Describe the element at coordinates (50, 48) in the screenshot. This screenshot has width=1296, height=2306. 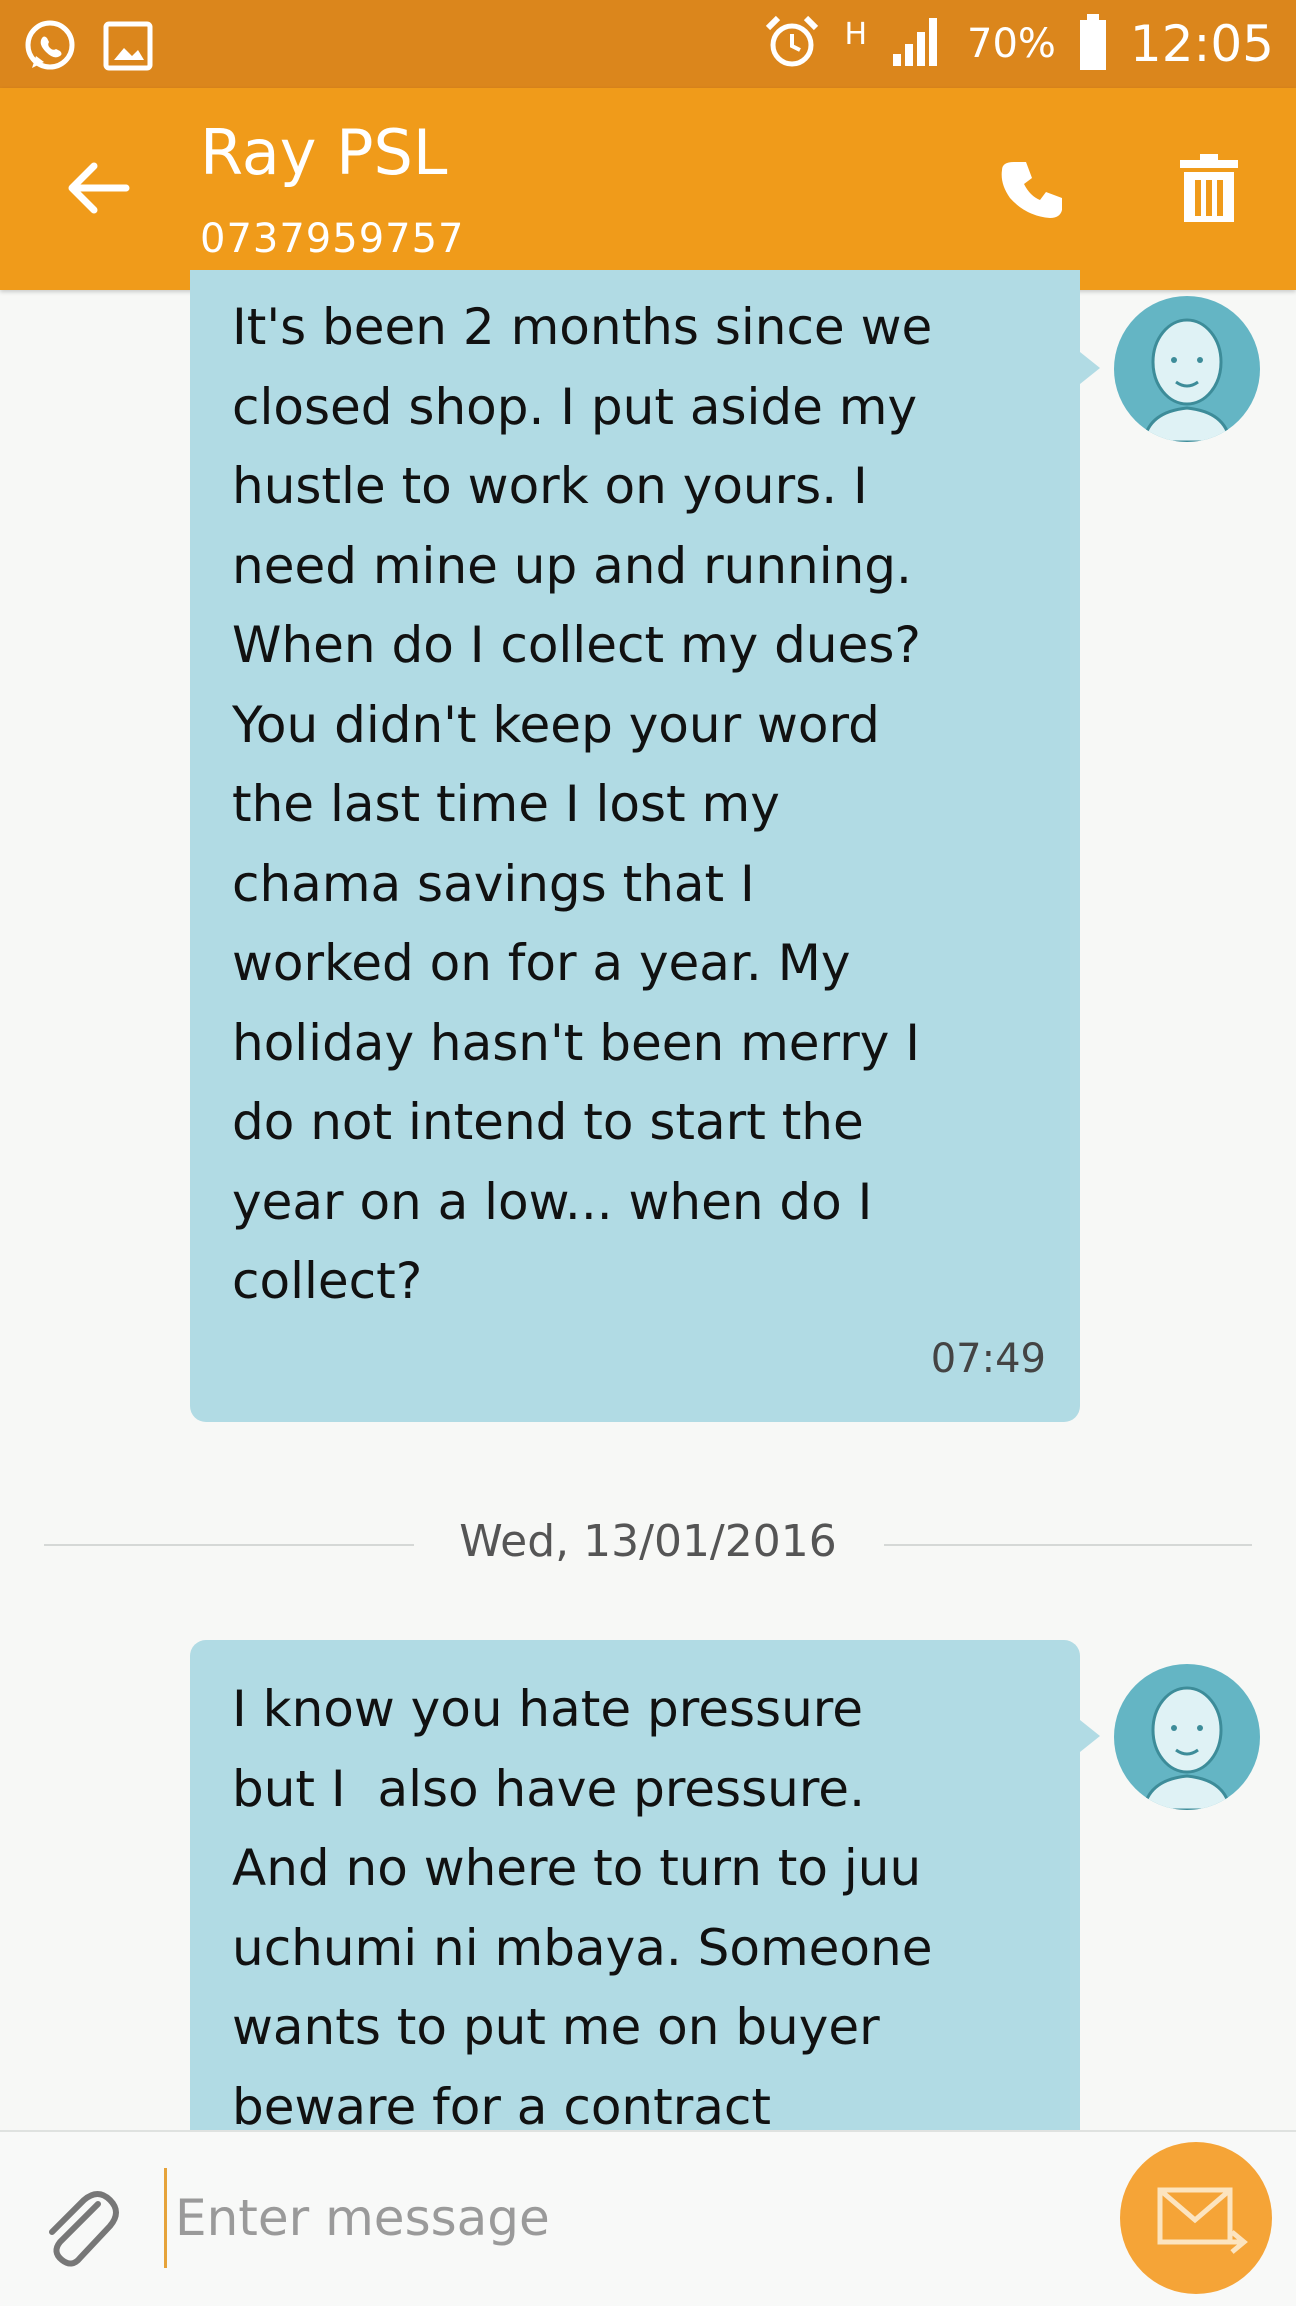
I see `whatsapp-icon` at that location.